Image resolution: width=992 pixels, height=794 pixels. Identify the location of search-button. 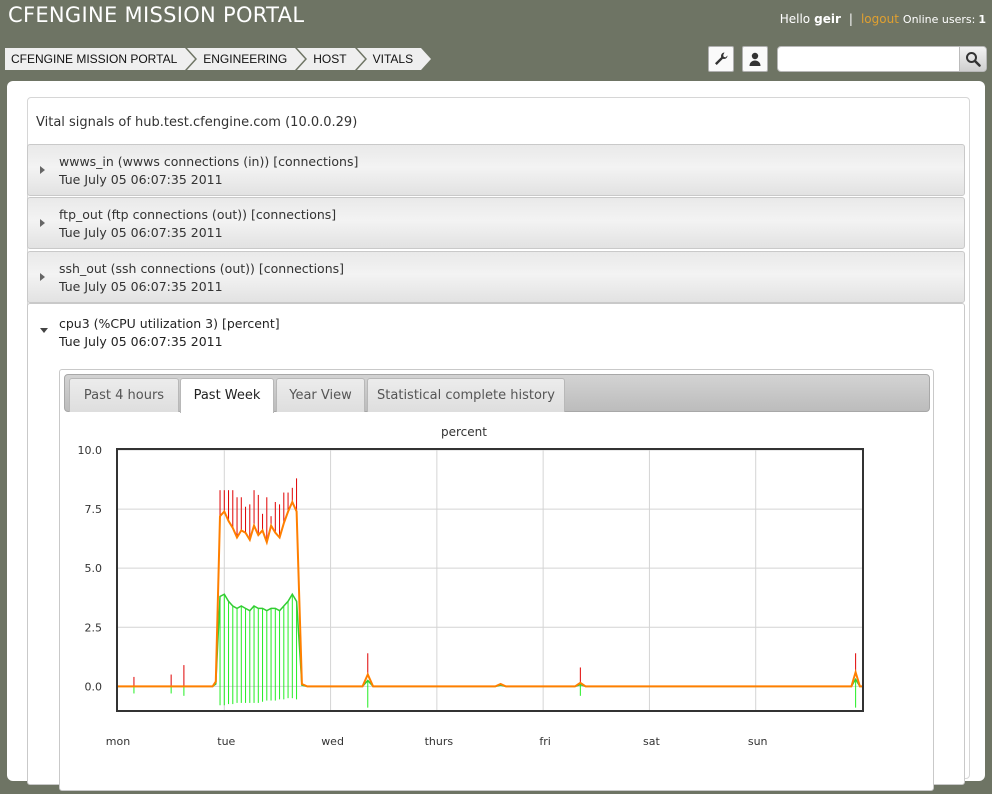
(972, 59).